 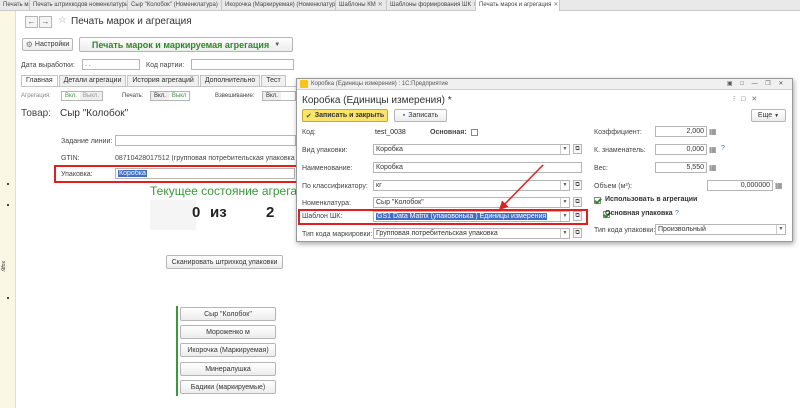 I want to click on window-tab: Шаблоны формирования ШК✕, so click(x=431, y=5).